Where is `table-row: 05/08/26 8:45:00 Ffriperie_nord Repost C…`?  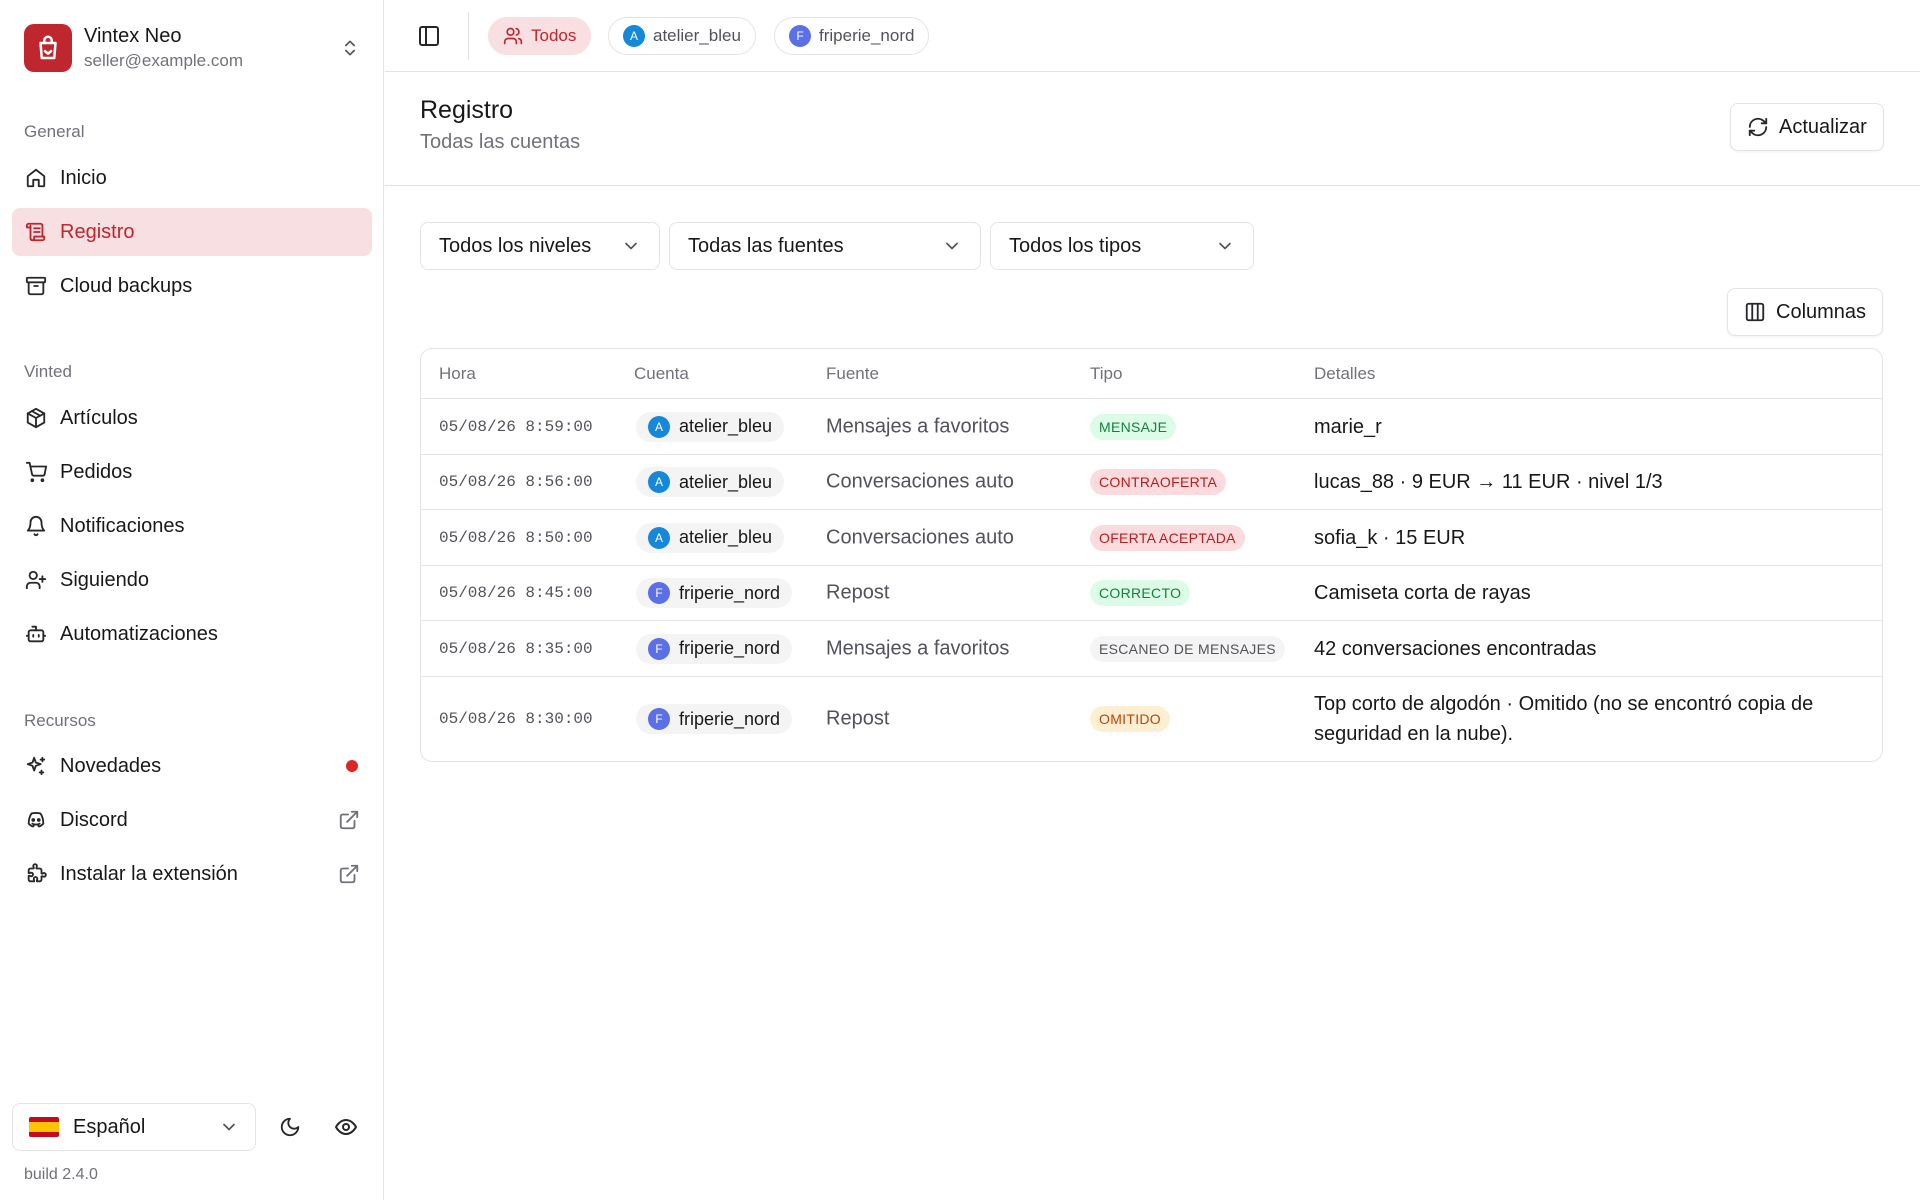 table-row: 05/08/26 8:45:00 Ffriperie_nord Repost C… is located at coordinates (1151, 593).